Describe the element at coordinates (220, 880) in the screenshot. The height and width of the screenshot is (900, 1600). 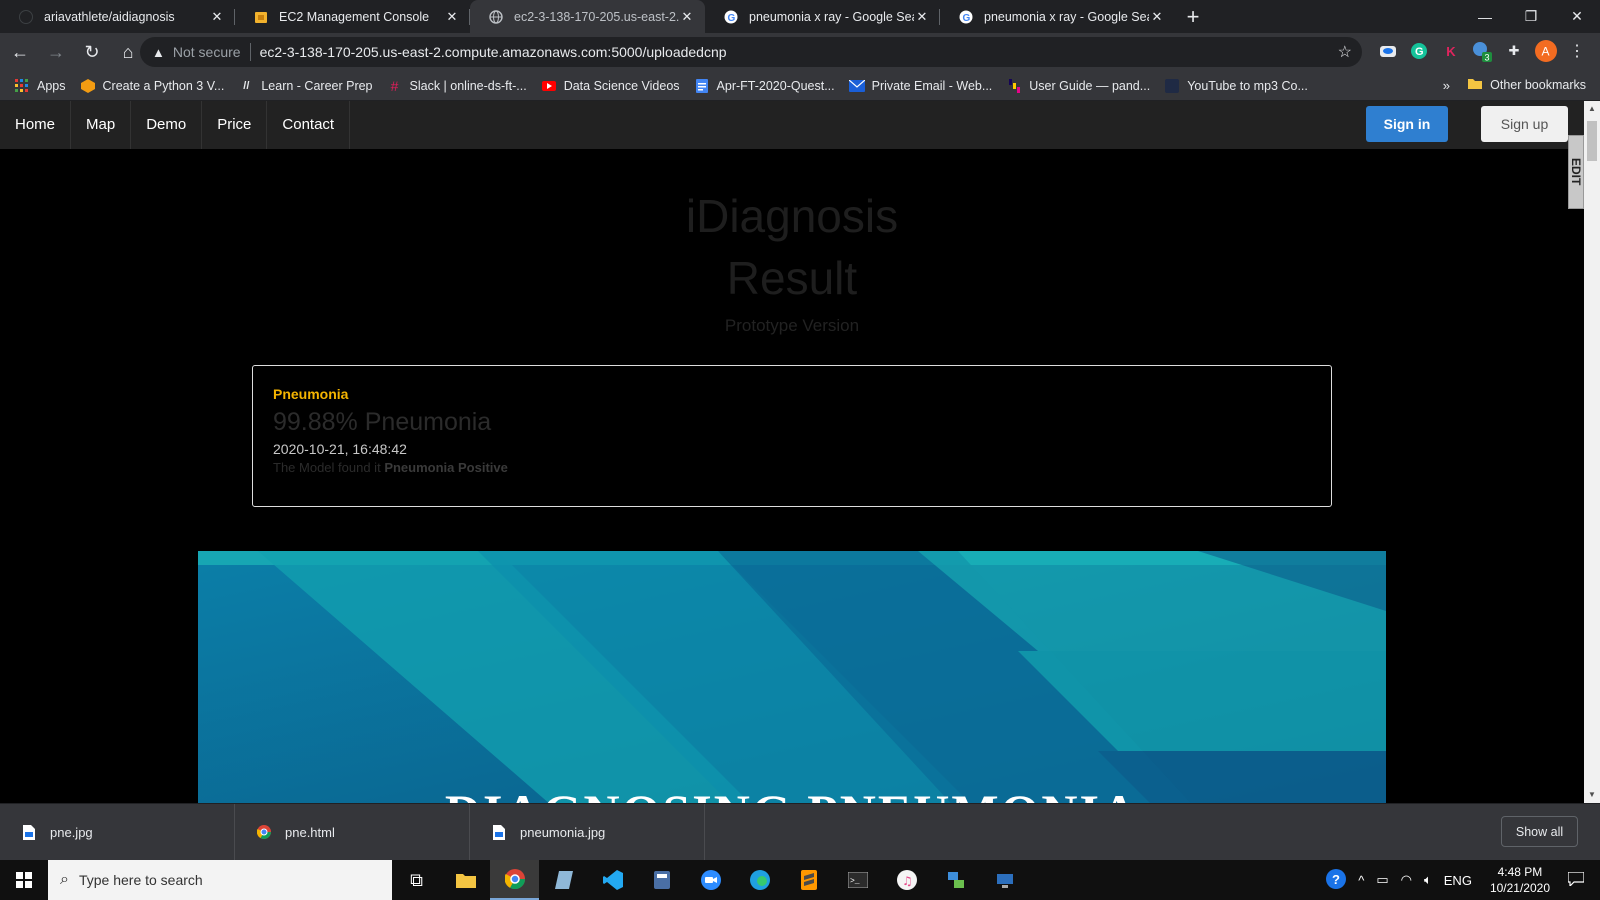
I see `taskbar-search-box: ⌕ Type here to search` at that location.